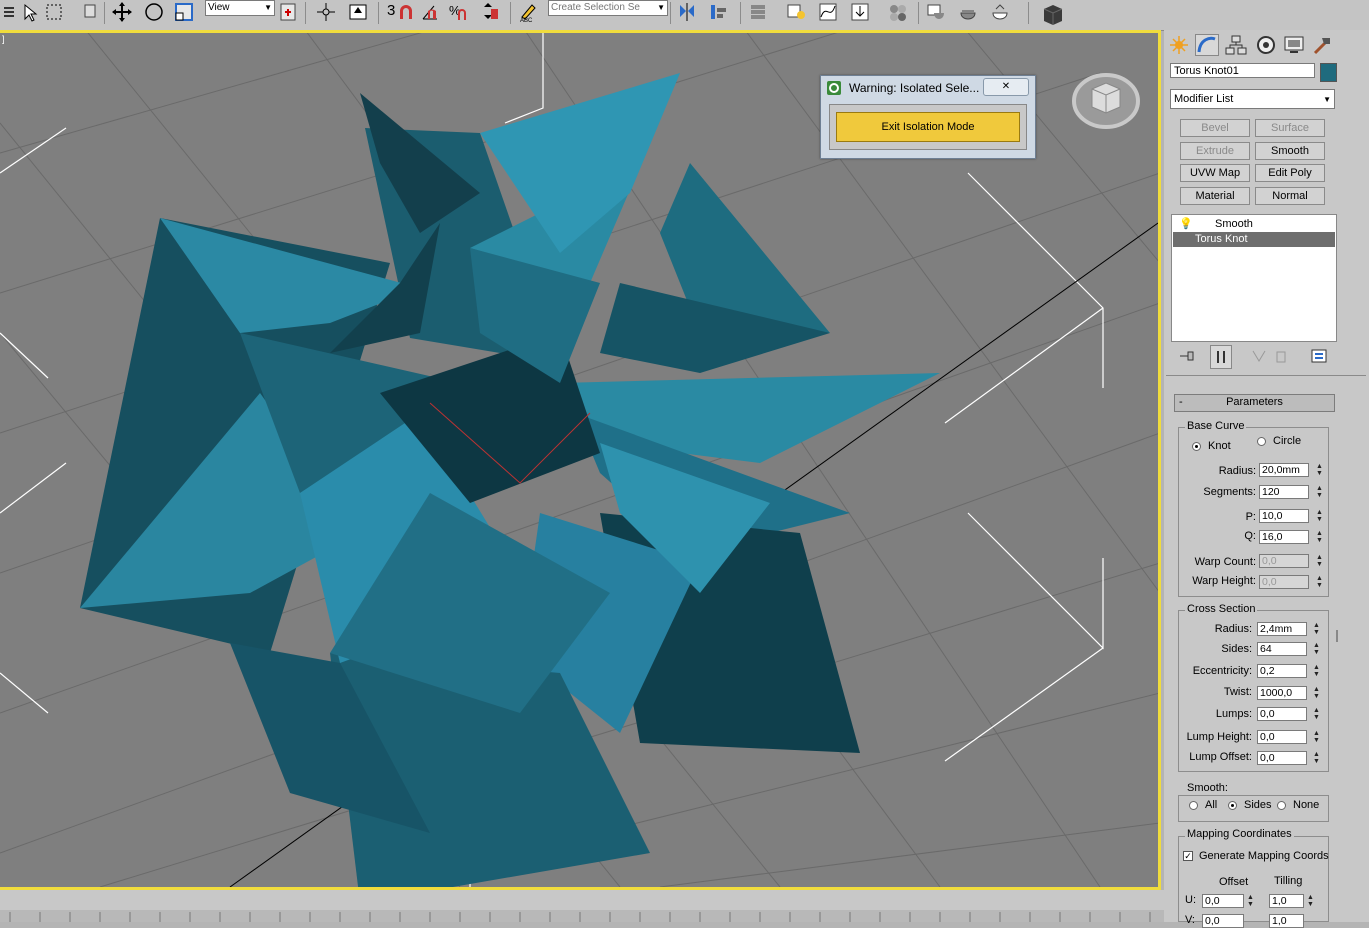 This screenshot has height=928, width=1369. What do you see at coordinates (1319, 516) in the screenshot?
I see `p-spinner: ▲ ▼` at bounding box center [1319, 516].